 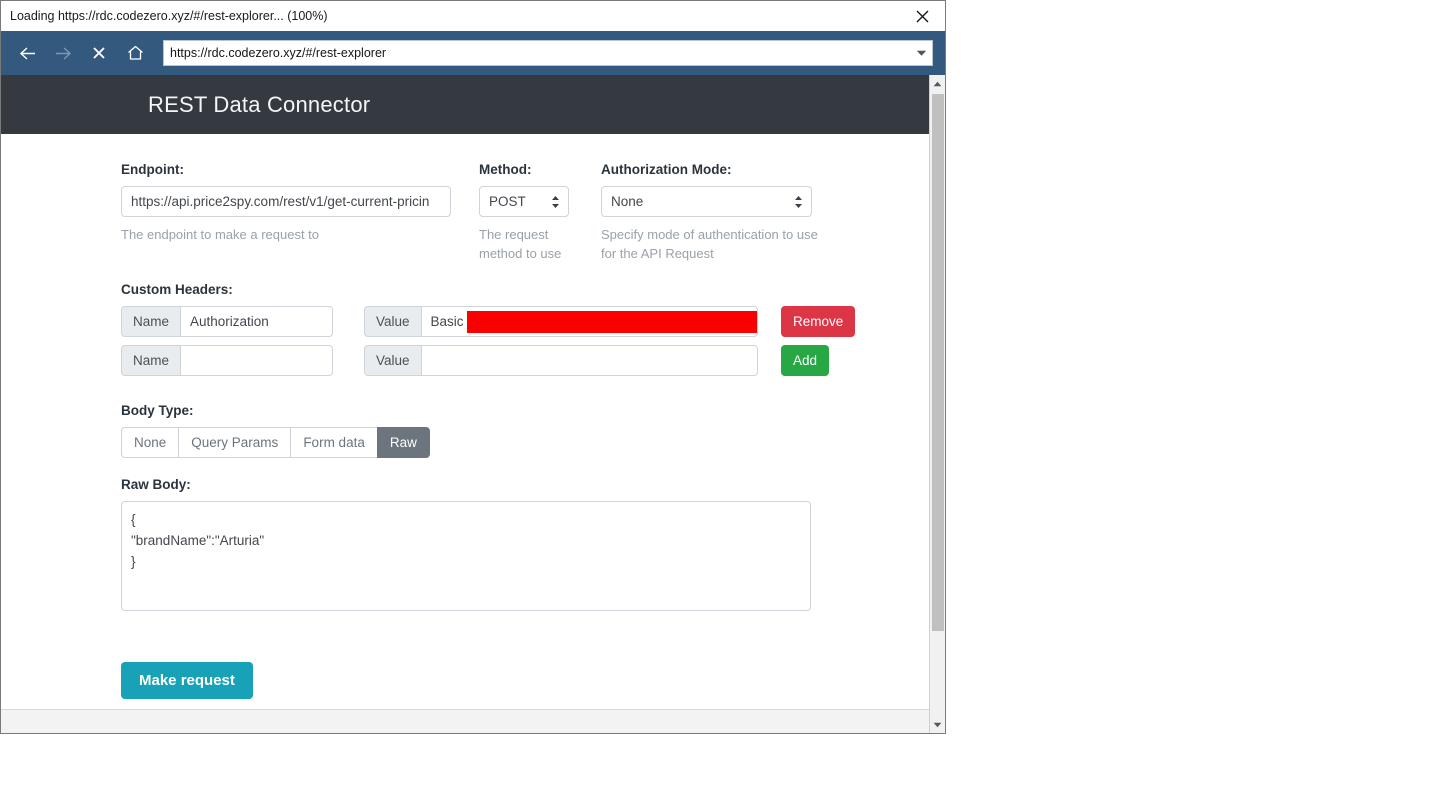 What do you see at coordinates (27, 53) in the screenshot?
I see `back-arrow-icon` at bounding box center [27, 53].